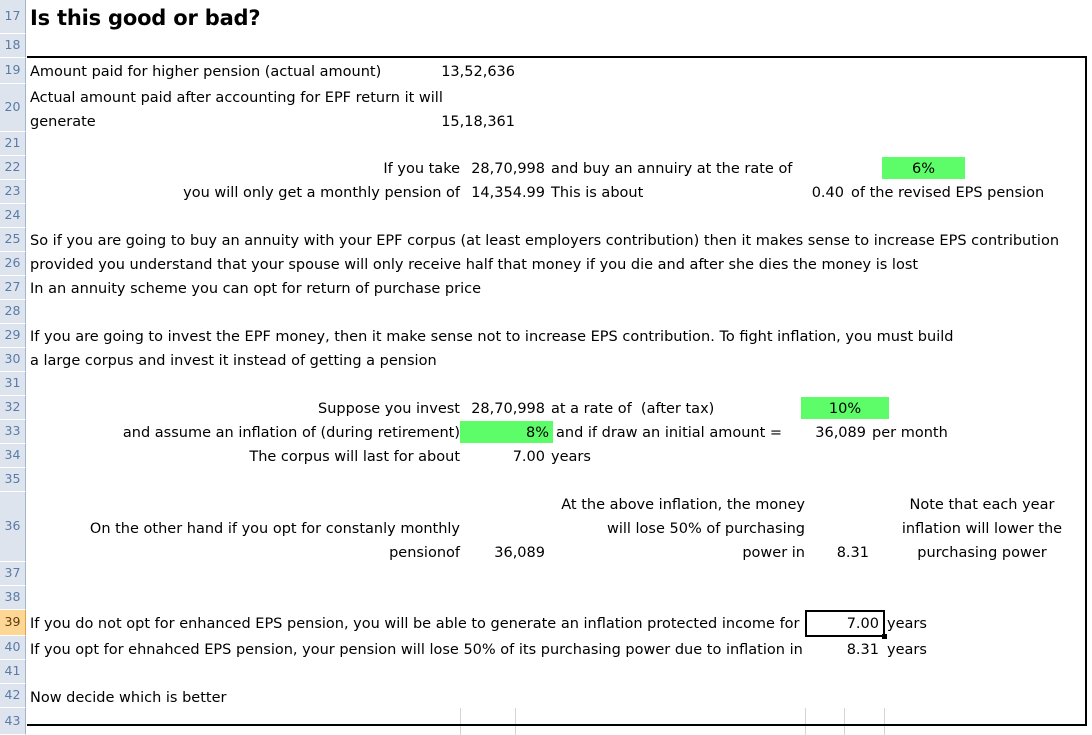 This screenshot has width=1092, height=735. What do you see at coordinates (672, 169) in the screenshot?
I see `r22-mid-label: and buy an annuiry at the rate of` at bounding box center [672, 169].